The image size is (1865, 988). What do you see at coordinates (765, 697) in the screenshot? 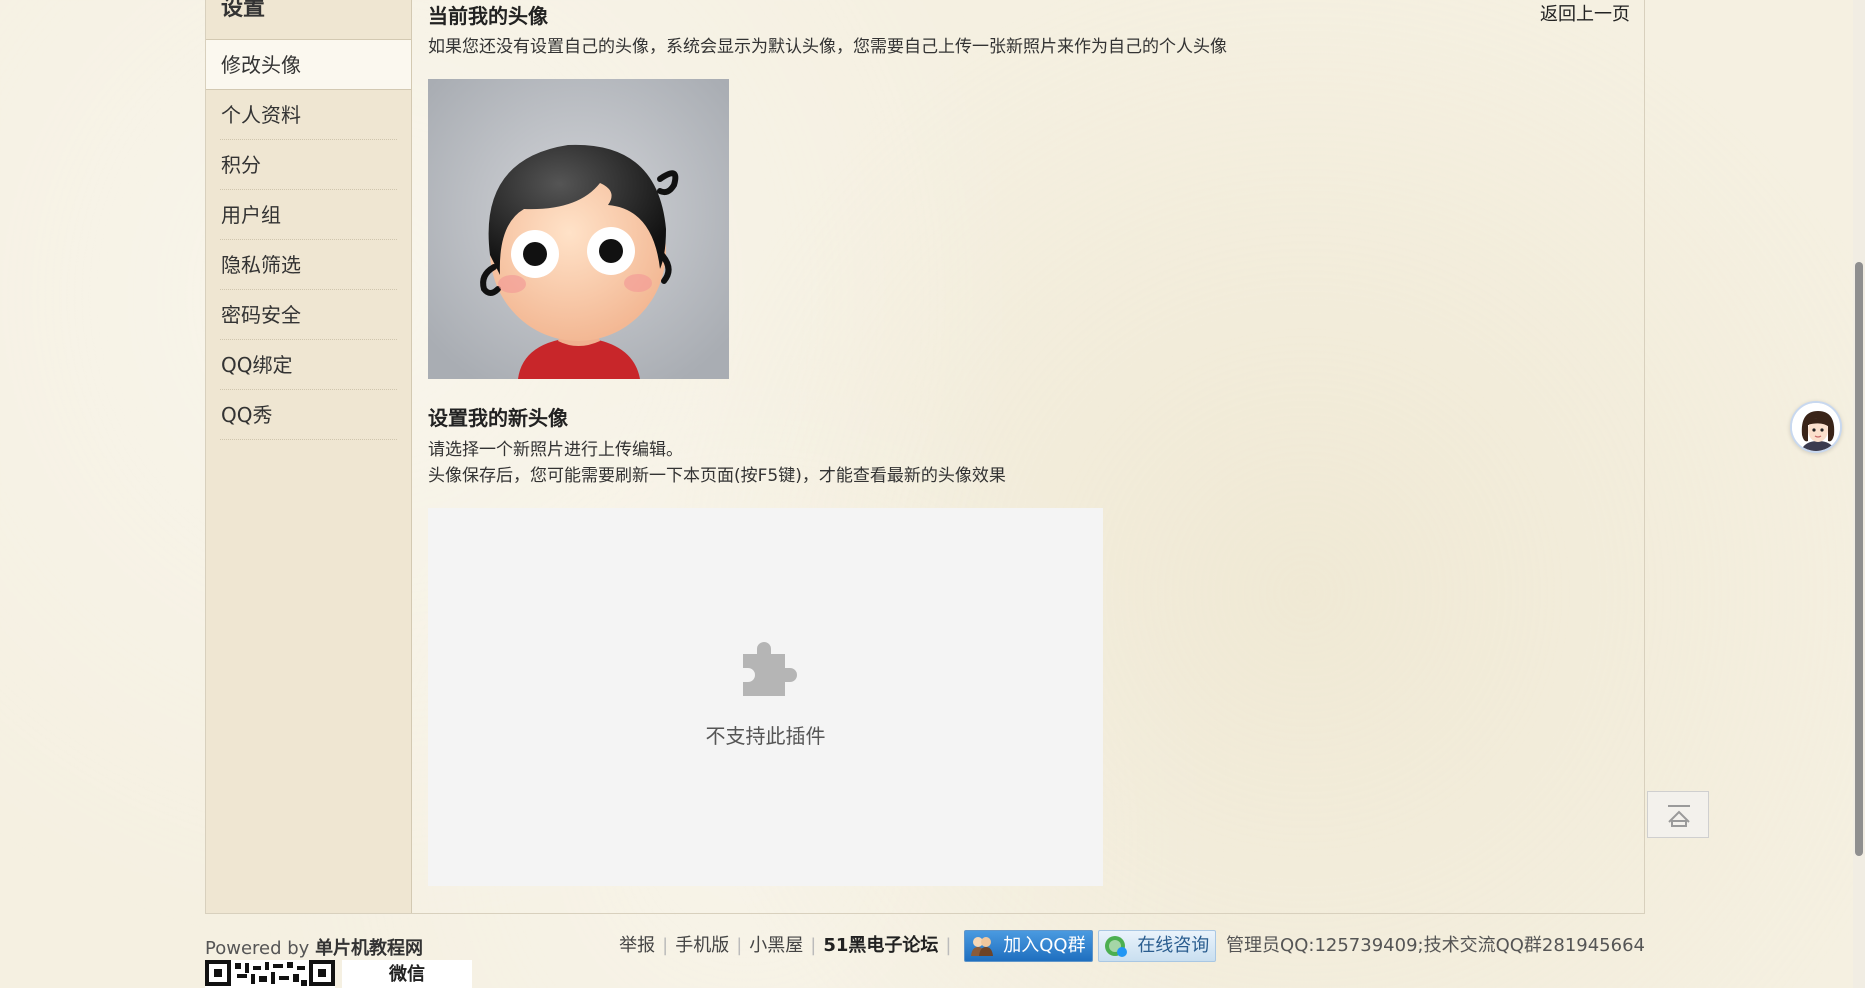
I see `avatar-upload-plugin-area: 不支持此插件` at bounding box center [765, 697].